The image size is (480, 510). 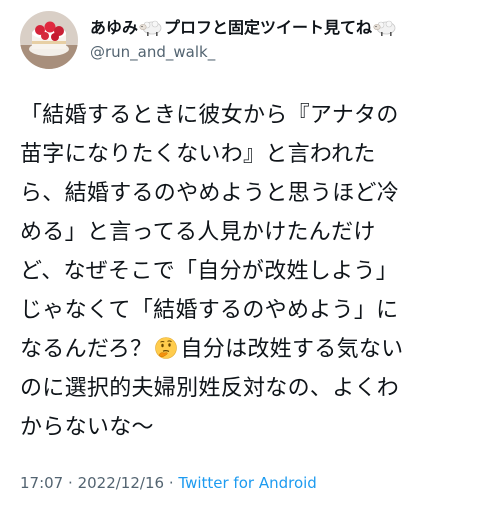 What do you see at coordinates (166, 346) in the screenshot?
I see `thinking-face-icon` at bounding box center [166, 346].